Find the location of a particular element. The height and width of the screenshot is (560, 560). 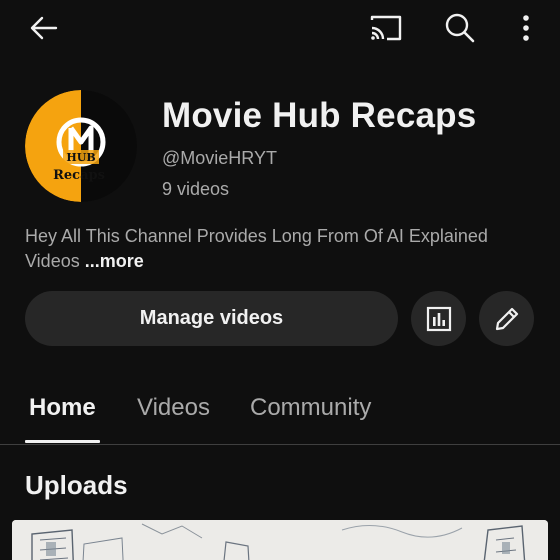

cast-icon is located at coordinates (386, 28).